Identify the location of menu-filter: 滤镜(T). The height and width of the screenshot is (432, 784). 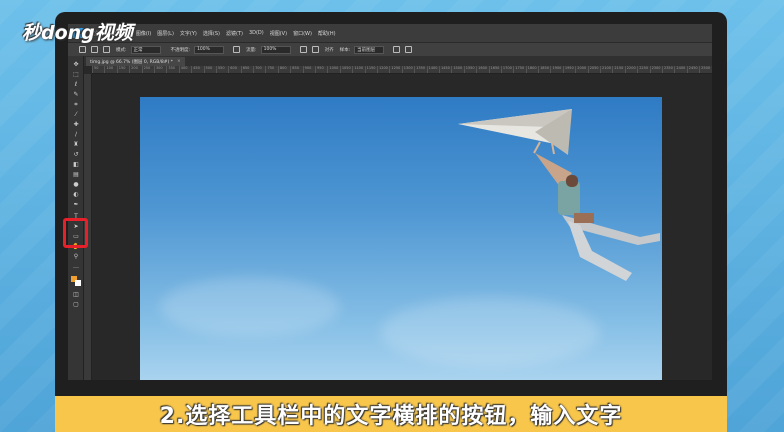
(234, 33).